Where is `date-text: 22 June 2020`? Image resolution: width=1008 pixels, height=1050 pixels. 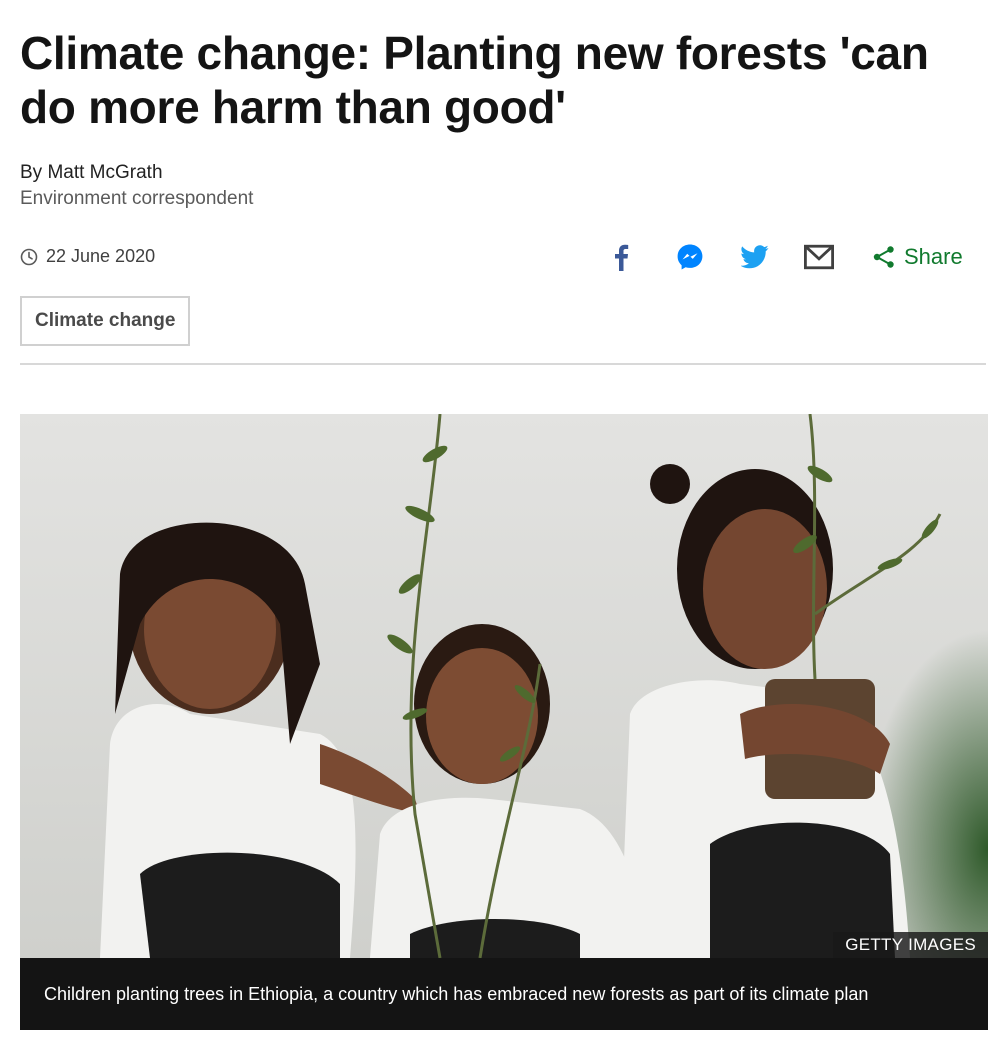 date-text: 22 June 2020 is located at coordinates (101, 256).